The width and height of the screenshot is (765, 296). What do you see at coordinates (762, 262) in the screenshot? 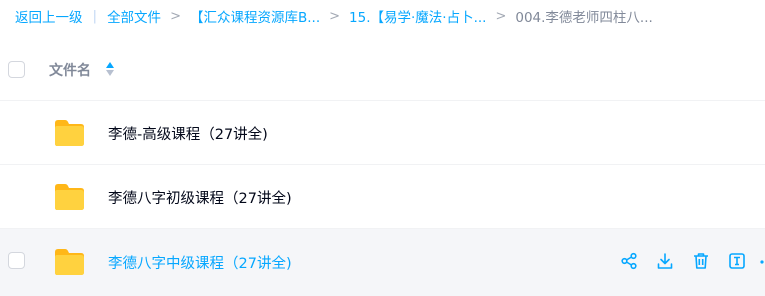
I see `more-icon` at bounding box center [762, 262].